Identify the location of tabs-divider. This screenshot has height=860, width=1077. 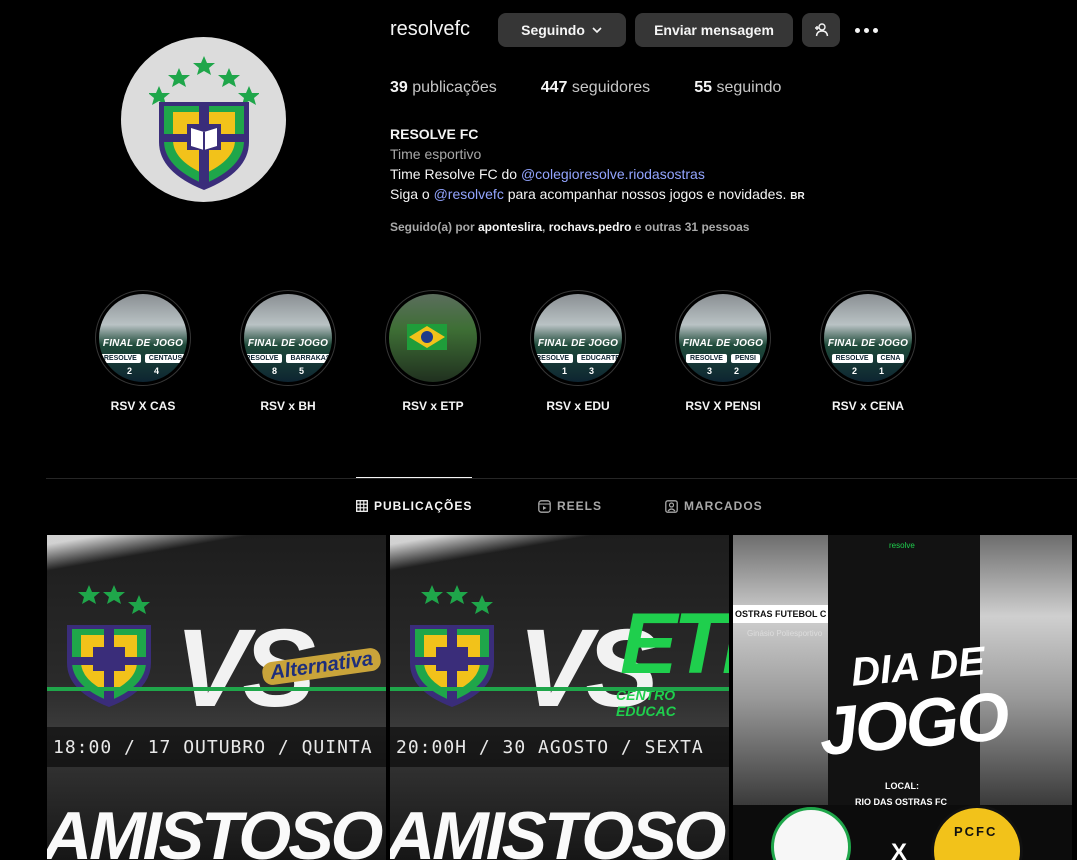
(561, 478).